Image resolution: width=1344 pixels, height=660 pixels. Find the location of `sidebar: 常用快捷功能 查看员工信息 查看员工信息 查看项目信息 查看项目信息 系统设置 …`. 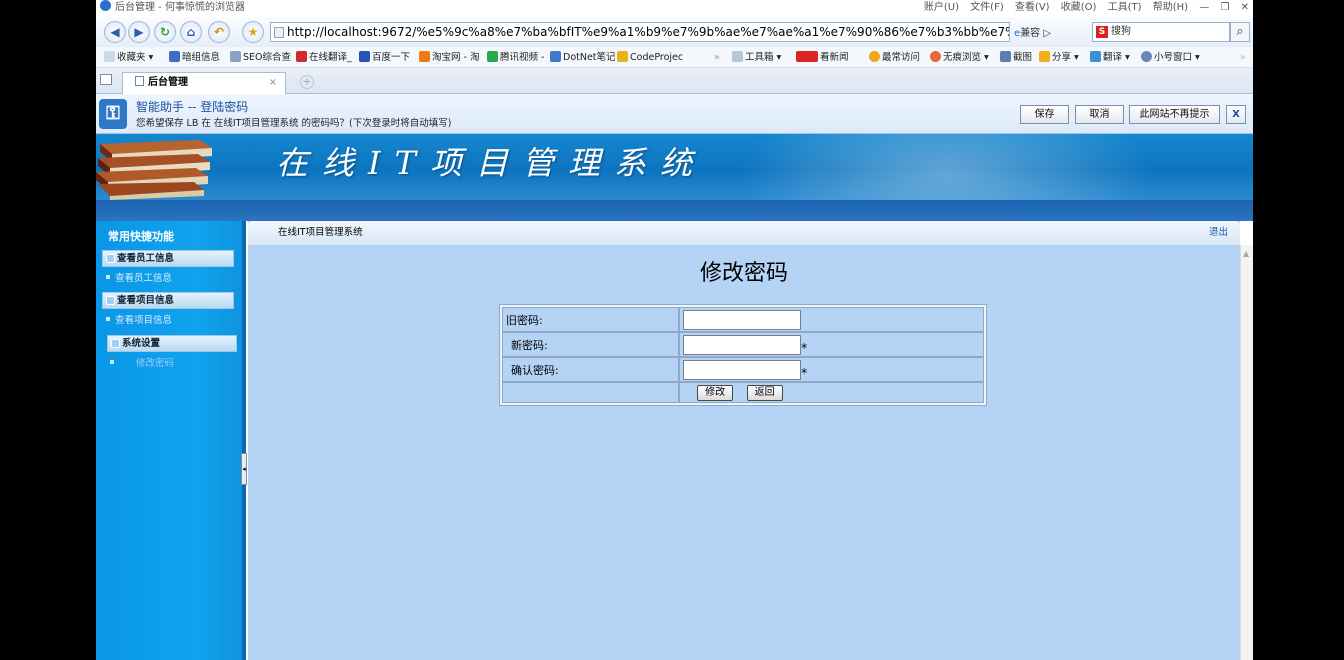

sidebar: 常用快捷功能 查看员工信息 查看员工信息 查看项目信息 查看项目信息 系统设置 … is located at coordinates (169, 440).